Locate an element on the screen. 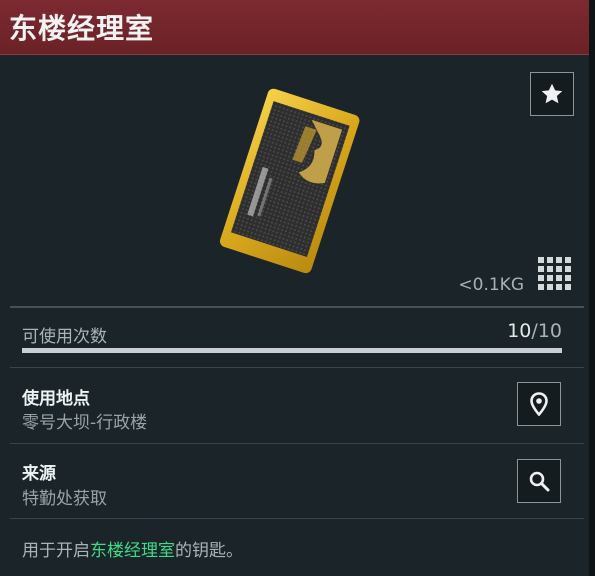 The width and height of the screenshot is (595, 576). location-value: 零号大坝-行政楼 is located at coordinates (85, 423).